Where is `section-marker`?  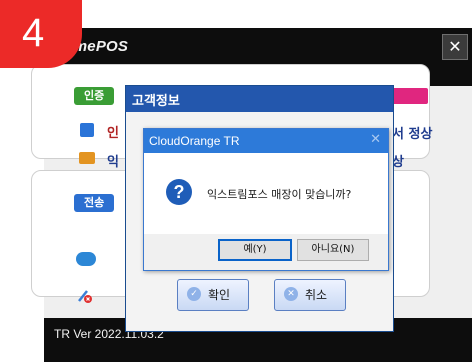
section-marker is located at coordinates (410, 96).